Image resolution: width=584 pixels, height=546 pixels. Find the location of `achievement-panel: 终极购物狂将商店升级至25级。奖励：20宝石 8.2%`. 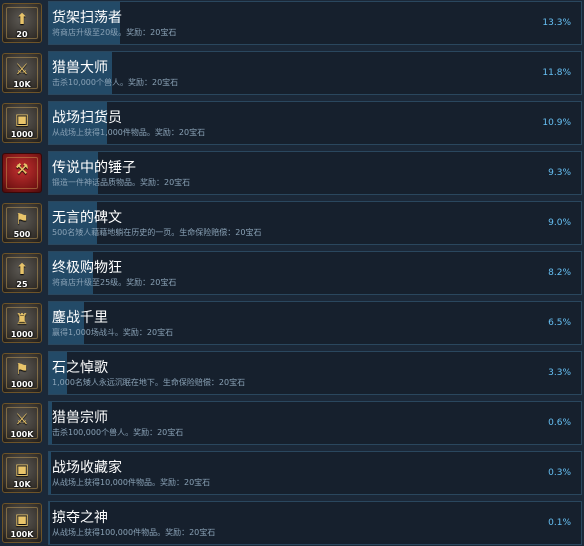

achievement-panel: 终极购物狂将商店升级至25级。奖励：20宝石 8.2% is located at coordinates (315, 273).